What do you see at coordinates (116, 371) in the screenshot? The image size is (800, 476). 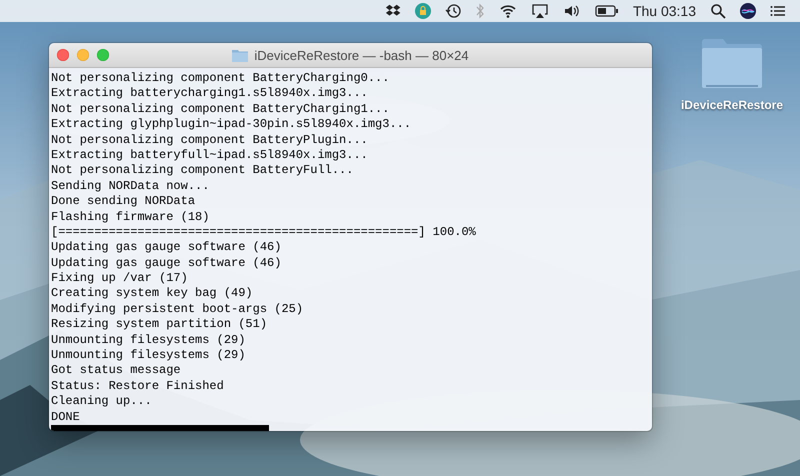 I see `terminal-line: Got status message` at bounding box center [116, 371].